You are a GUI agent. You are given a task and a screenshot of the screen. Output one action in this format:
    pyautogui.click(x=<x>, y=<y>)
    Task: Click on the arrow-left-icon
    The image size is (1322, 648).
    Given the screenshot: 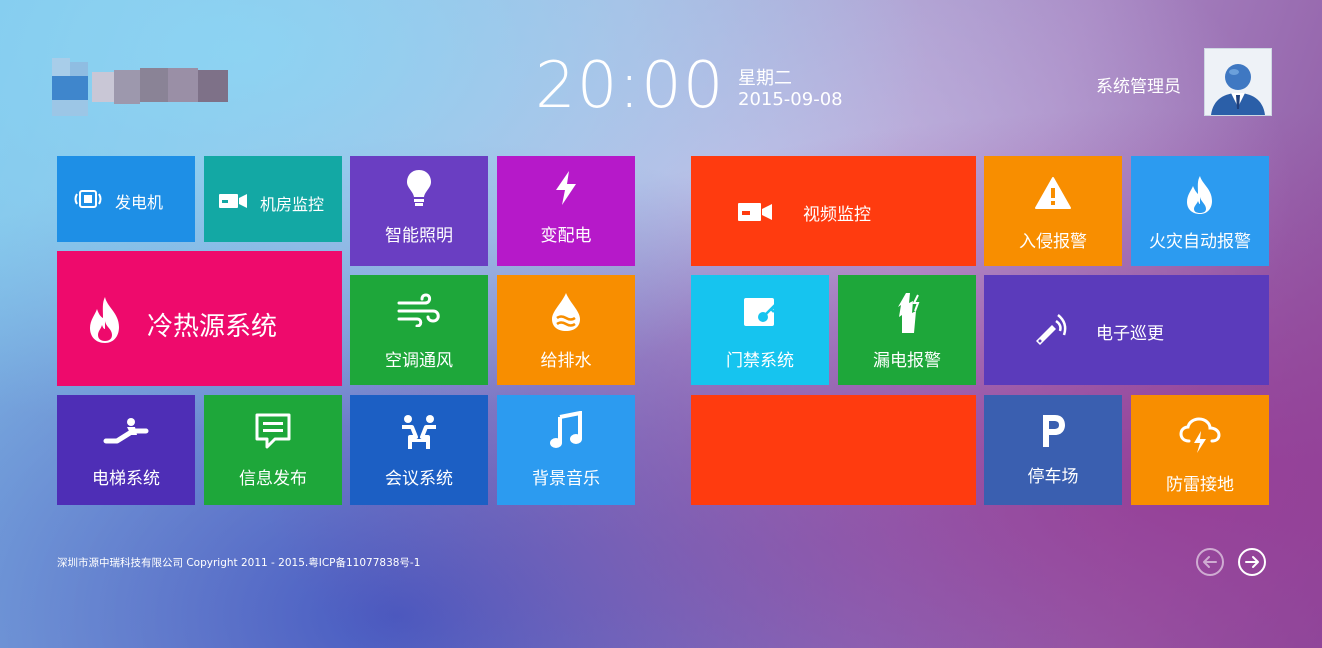 What is the action you would take?
    pyautogui.click(x=1210, y=562)
    